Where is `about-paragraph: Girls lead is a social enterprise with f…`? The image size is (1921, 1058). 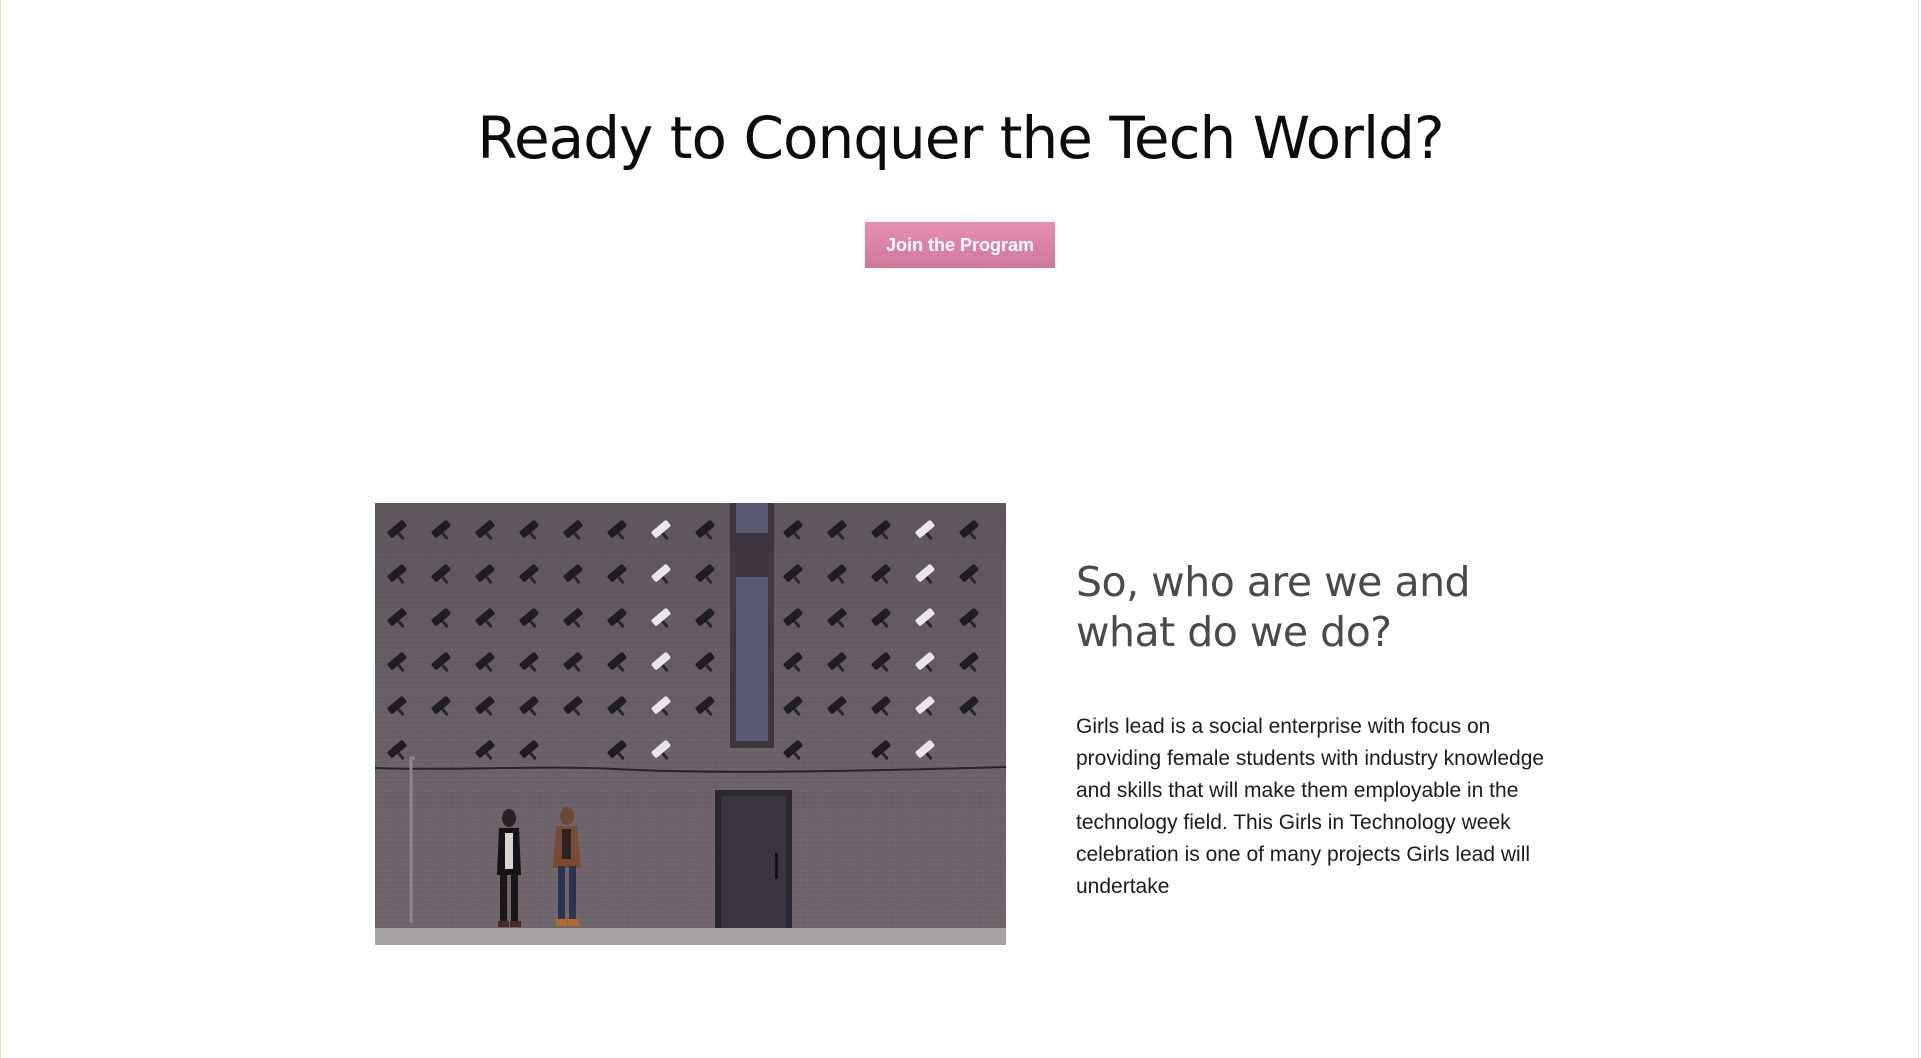
about-paragraph: Girls lead is a social enterprise with f… is located at coordinates (1310, 806).